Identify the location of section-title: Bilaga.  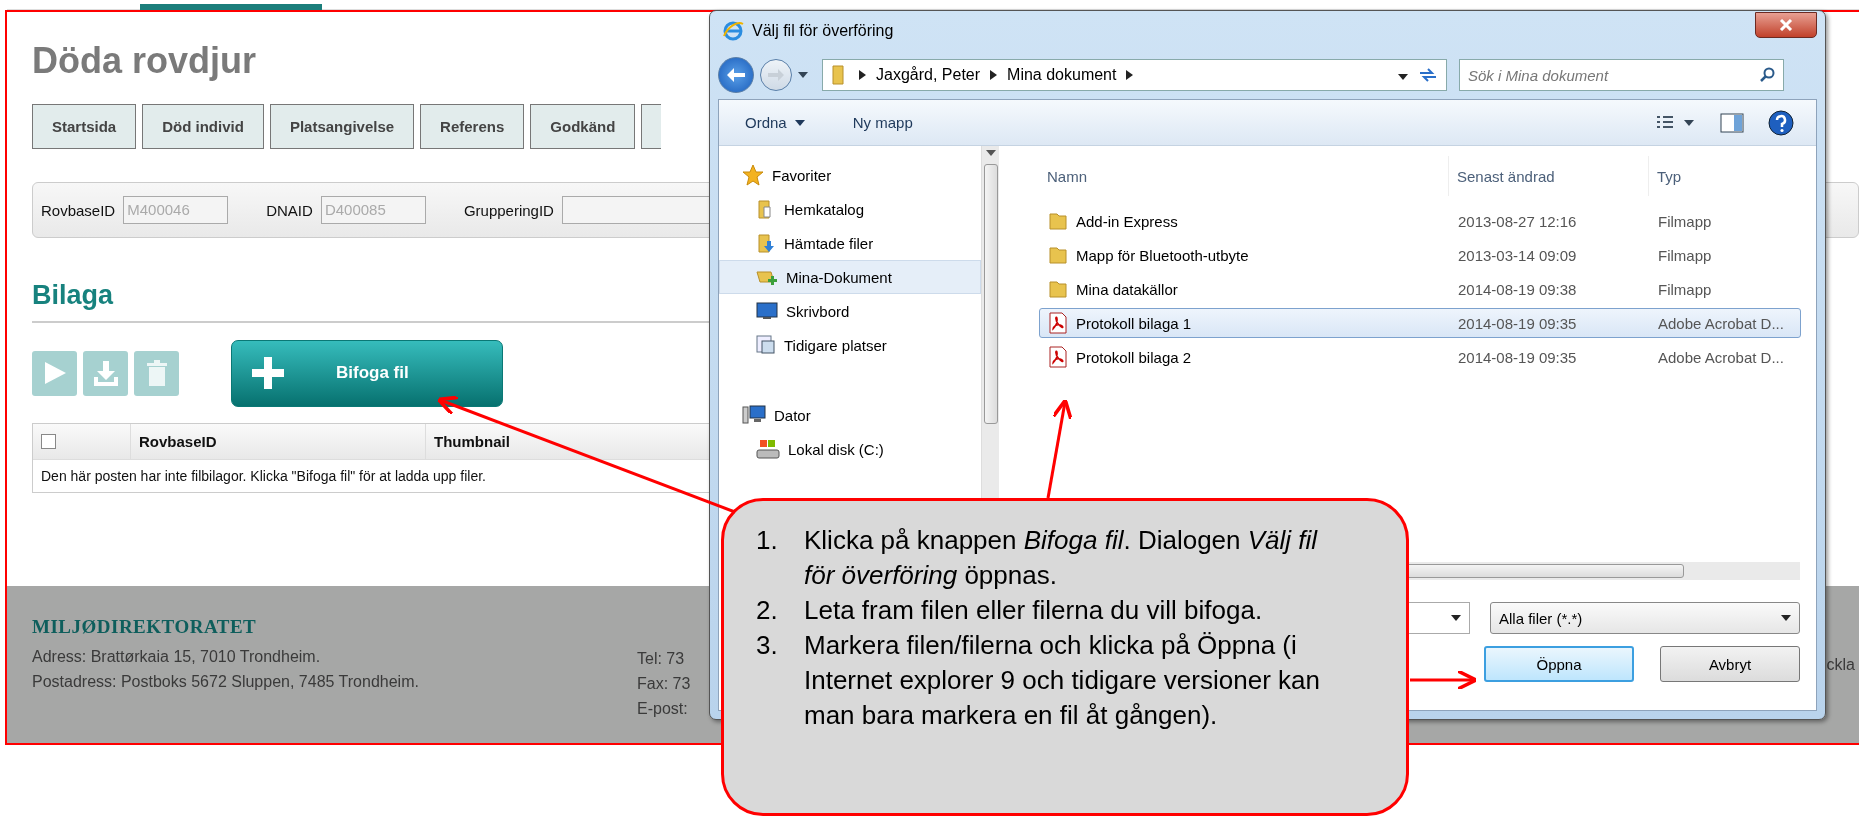
(73, 295).